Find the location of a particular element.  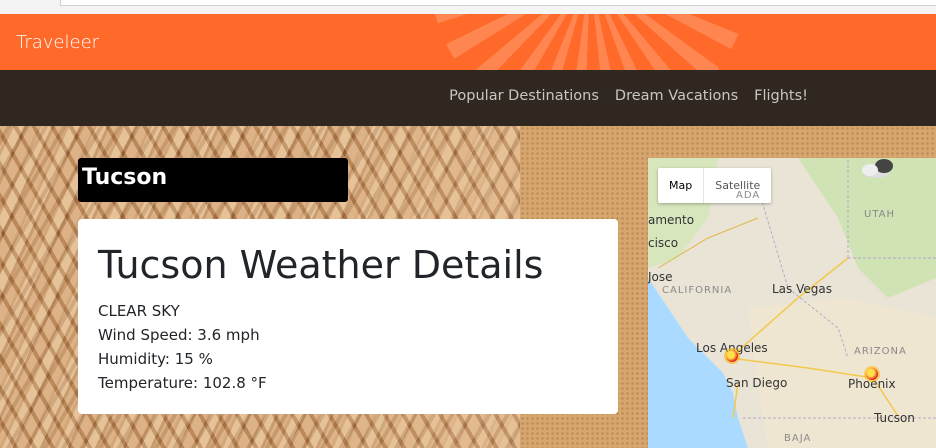

nav-flights: Flights! is located at coordinates (781, 96).